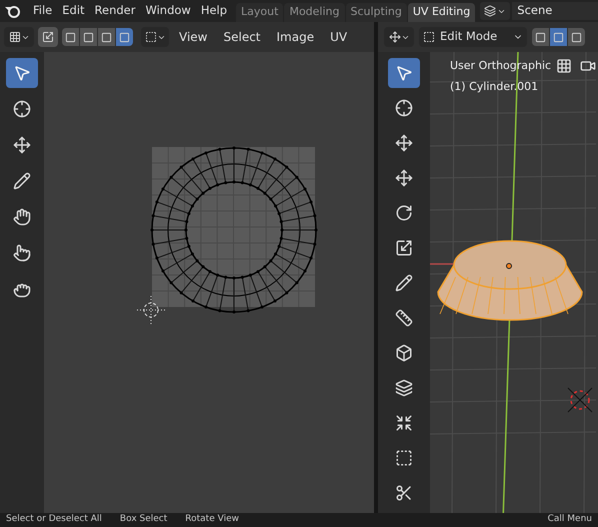 This screenshot has height=527, width=598. Describe the element at coordinates (339, 37) in the screenshot. I see `header-menu: UV` at that location.